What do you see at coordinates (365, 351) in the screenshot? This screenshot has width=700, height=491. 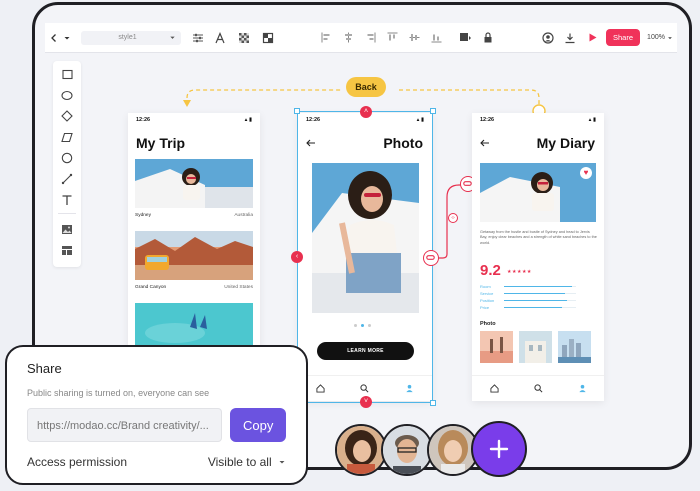 I see `learn-more-button: LEARN MORE` at bounding box center [365, 351].